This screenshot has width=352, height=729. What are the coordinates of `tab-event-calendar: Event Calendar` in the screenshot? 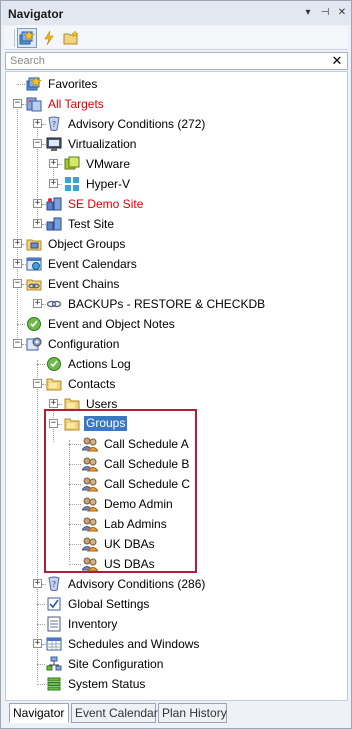 It's located at (114, 713).